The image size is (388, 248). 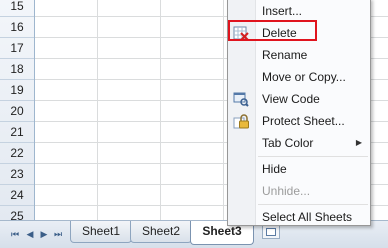 I want to click on row-header-19: 19, so click(x=17, y=90).